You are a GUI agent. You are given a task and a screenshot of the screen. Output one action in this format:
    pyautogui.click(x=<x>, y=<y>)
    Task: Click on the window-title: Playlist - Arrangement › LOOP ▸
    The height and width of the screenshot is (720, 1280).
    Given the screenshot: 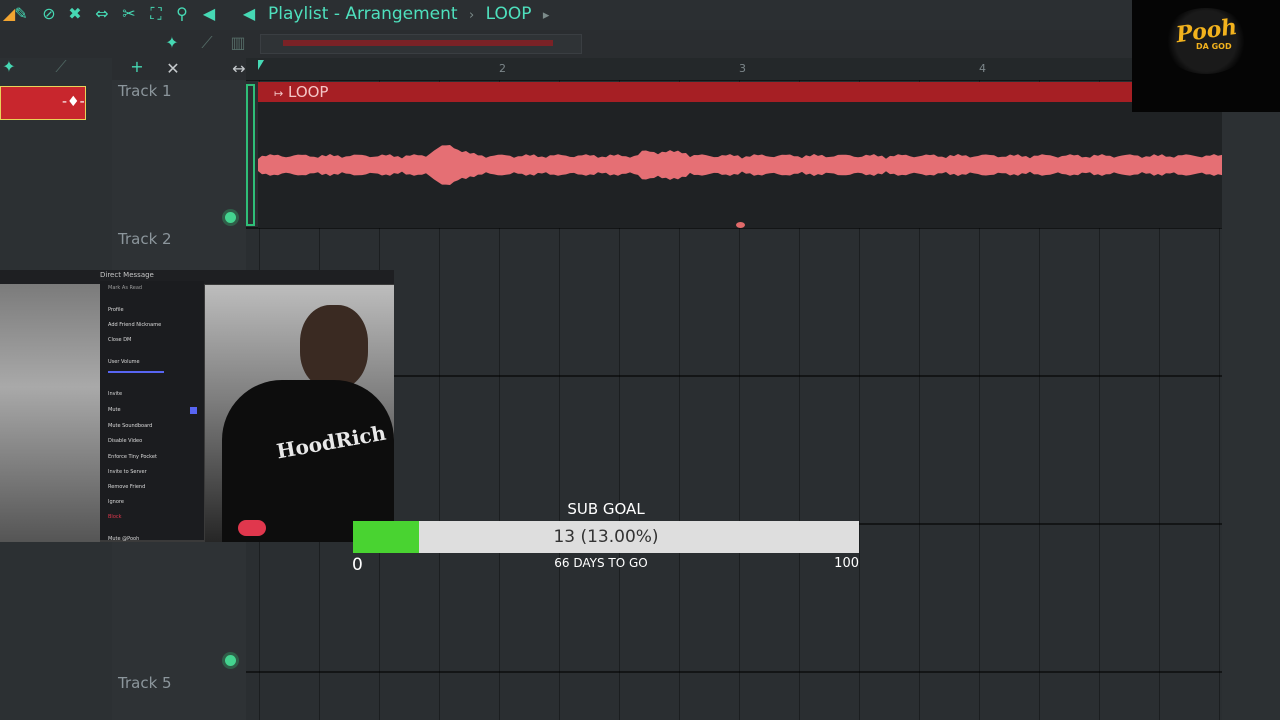 What is the action you would take?
    pyautogui.click(x=411, y=14)
    